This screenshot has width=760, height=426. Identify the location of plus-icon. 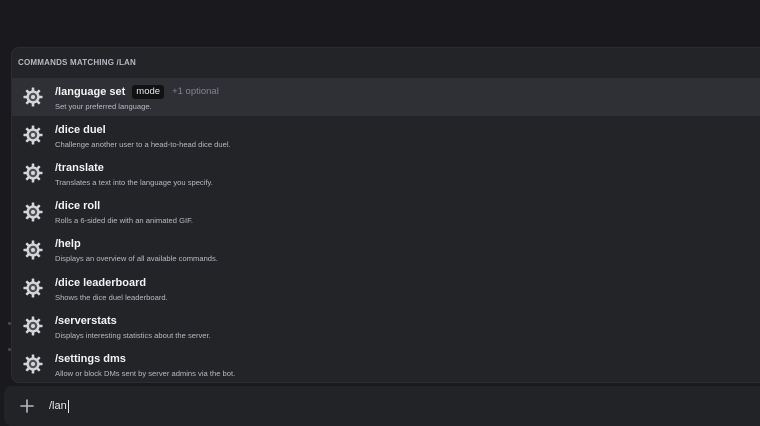
(27, 406).